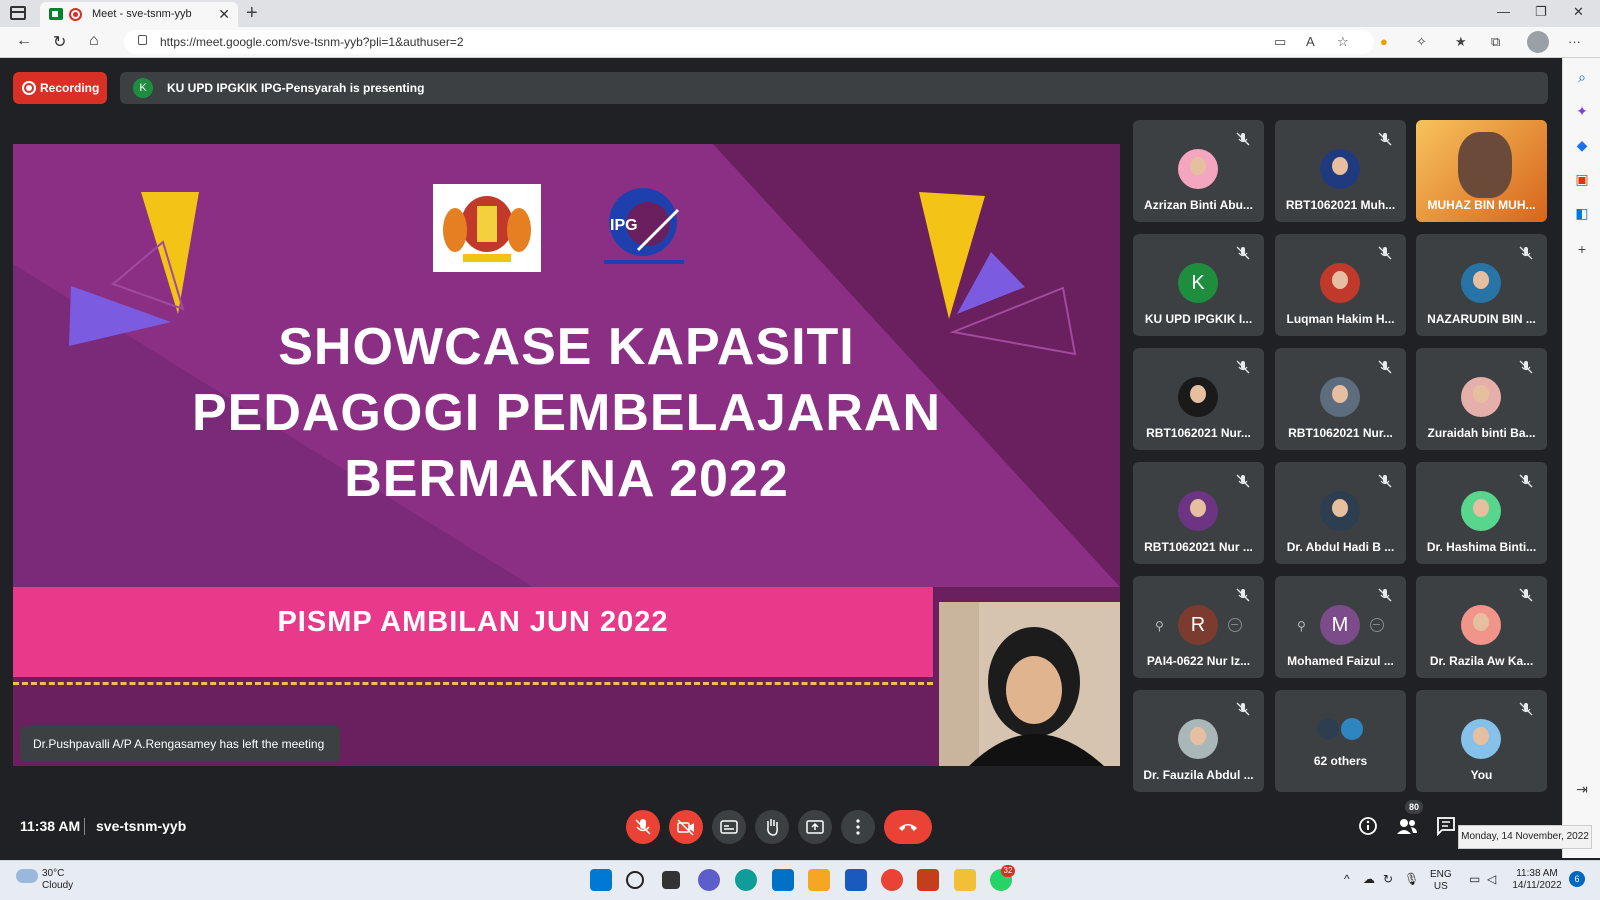 The image size is (1600, 900). Describe the element at coordinates (1446, 826) in the screenshot. I see `chat-button` at that location.